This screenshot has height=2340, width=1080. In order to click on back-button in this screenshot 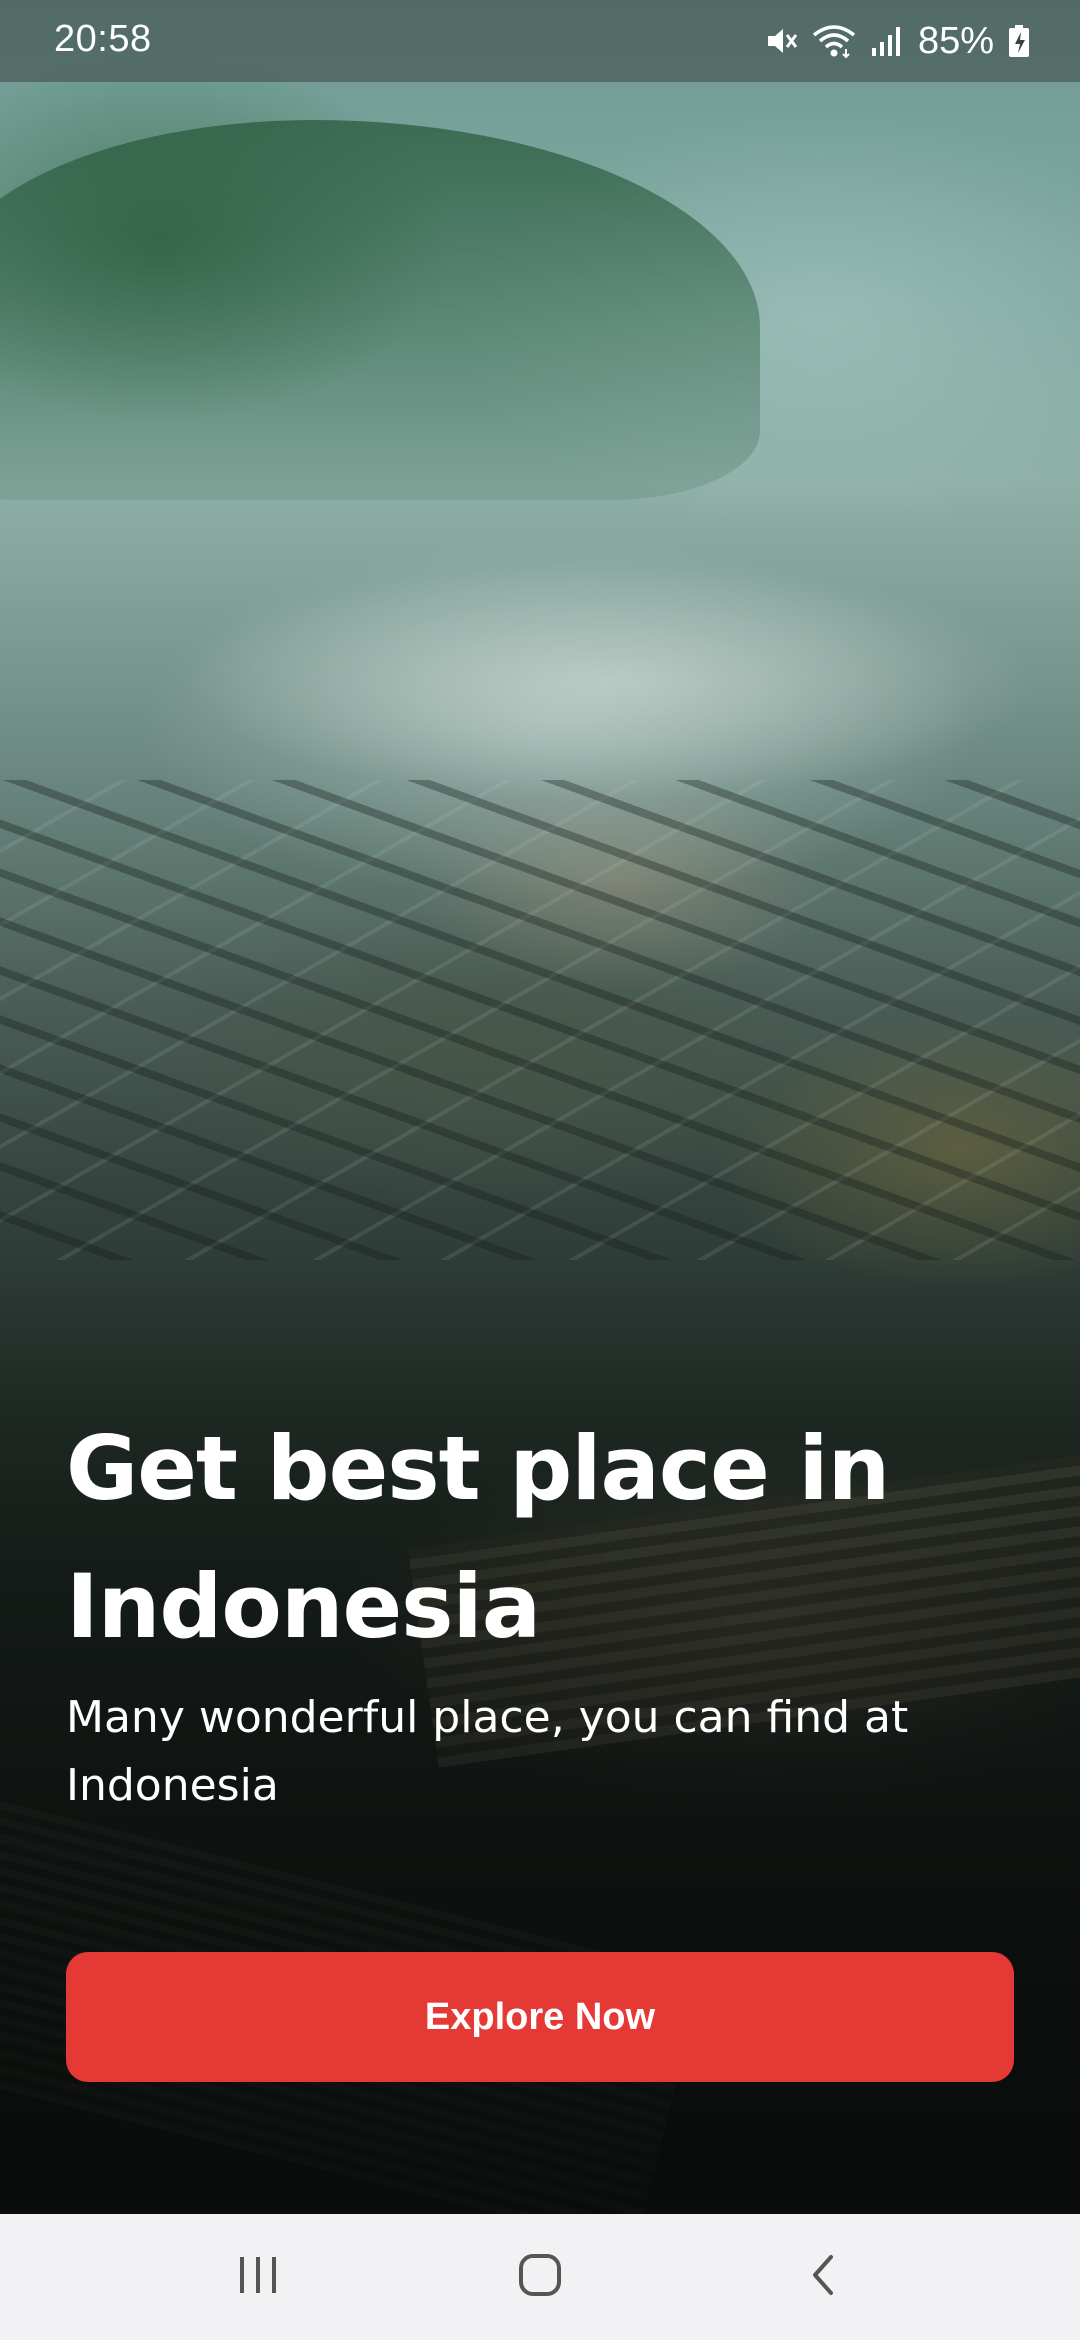, I will do `click(822, 2277)`.